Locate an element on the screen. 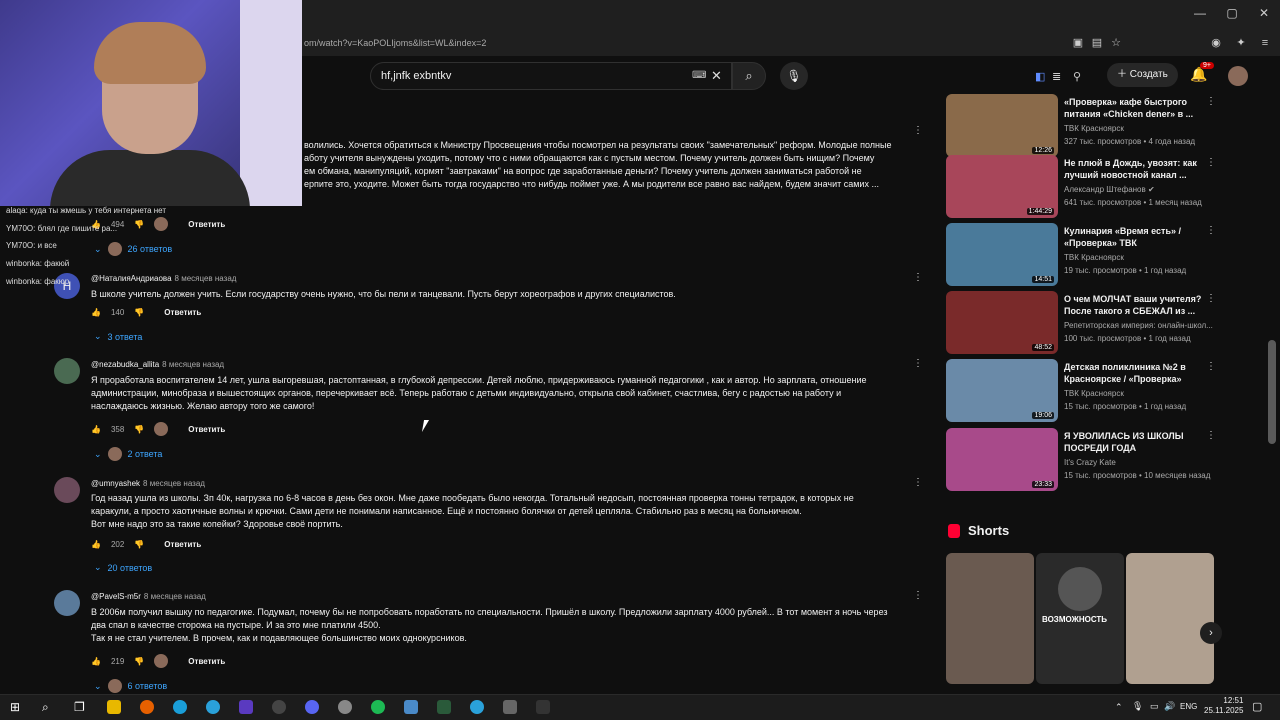  replies-toggle: ⌄ 2 ответа is located at coordinates (128, 454).